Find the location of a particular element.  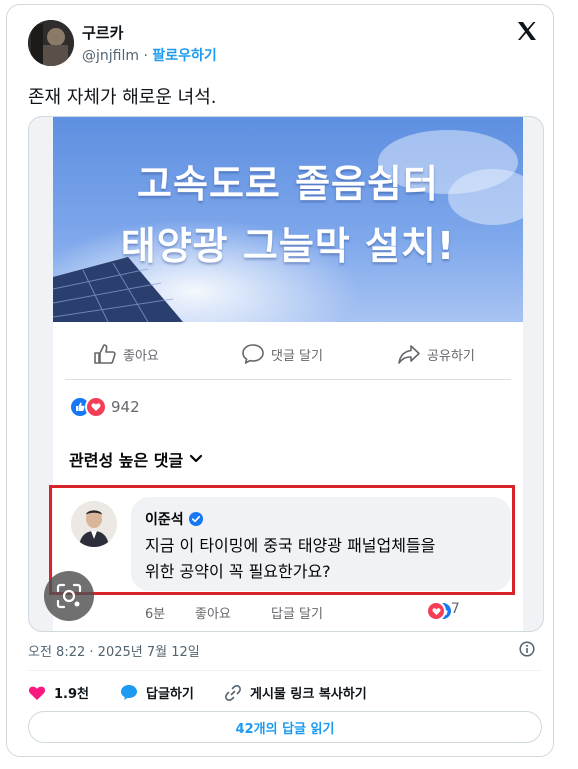

like-count: 1.9천 is located at coordinates (71, 694).